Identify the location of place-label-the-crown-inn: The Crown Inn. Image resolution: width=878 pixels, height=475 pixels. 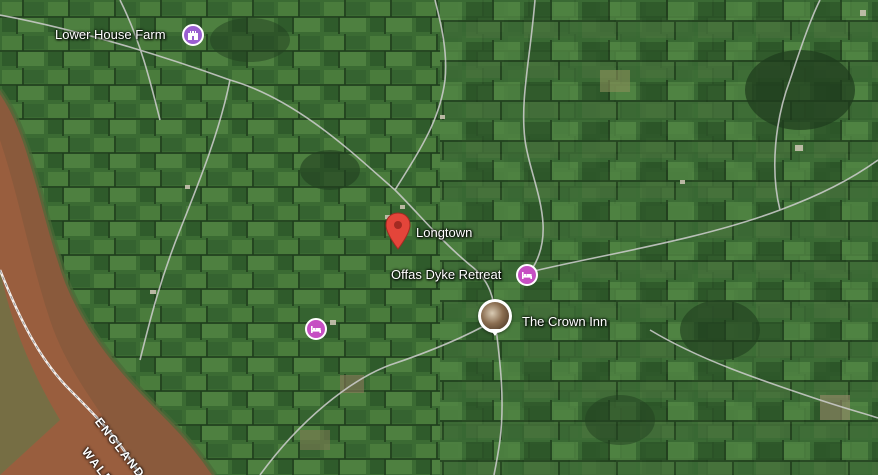
(564, 322).